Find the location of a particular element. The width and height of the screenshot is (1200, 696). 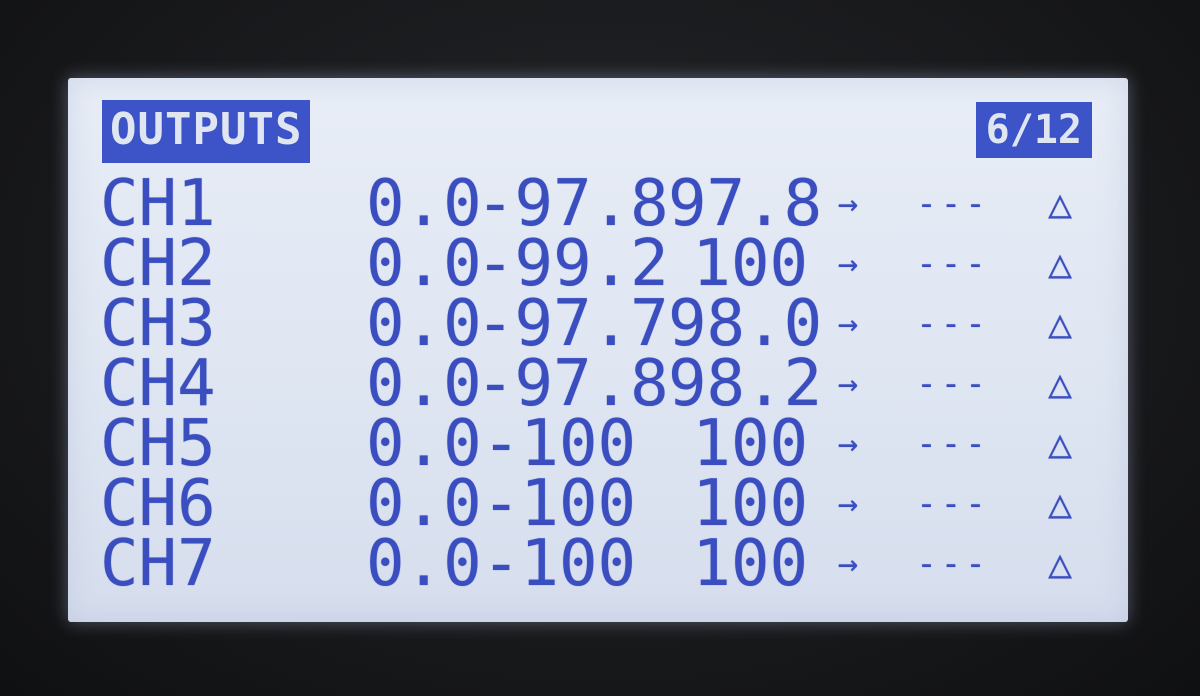

channel-row: CH6 0.0 -100 100 → --- △ is located at coordinates (598, 504).